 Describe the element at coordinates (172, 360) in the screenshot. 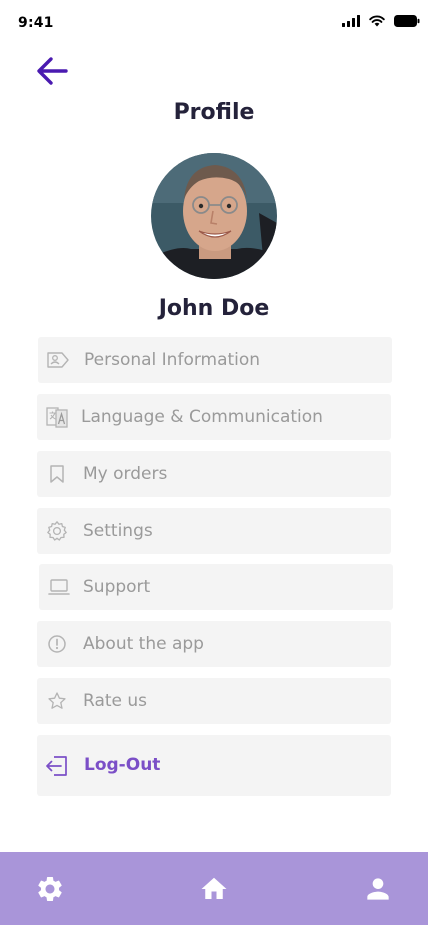

I see `menu-item-label: Personal Information` at that location.